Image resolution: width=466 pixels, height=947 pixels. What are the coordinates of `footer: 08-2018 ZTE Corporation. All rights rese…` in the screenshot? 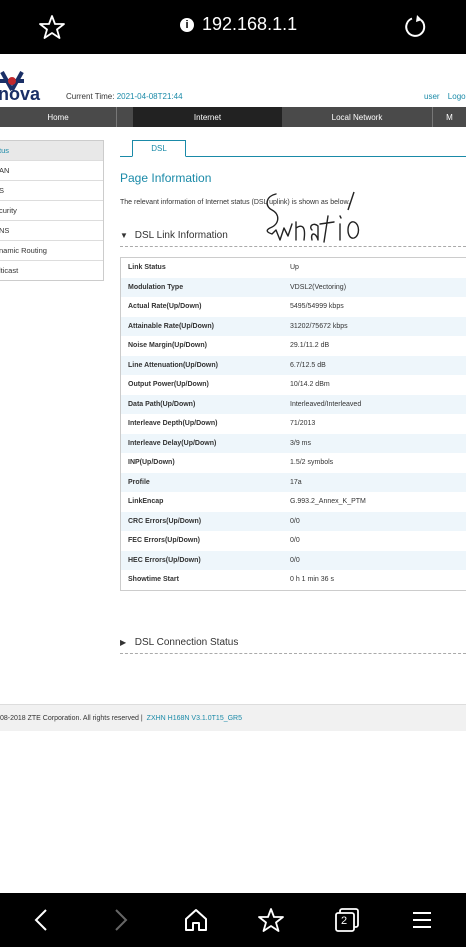 It's located at (233, 717).